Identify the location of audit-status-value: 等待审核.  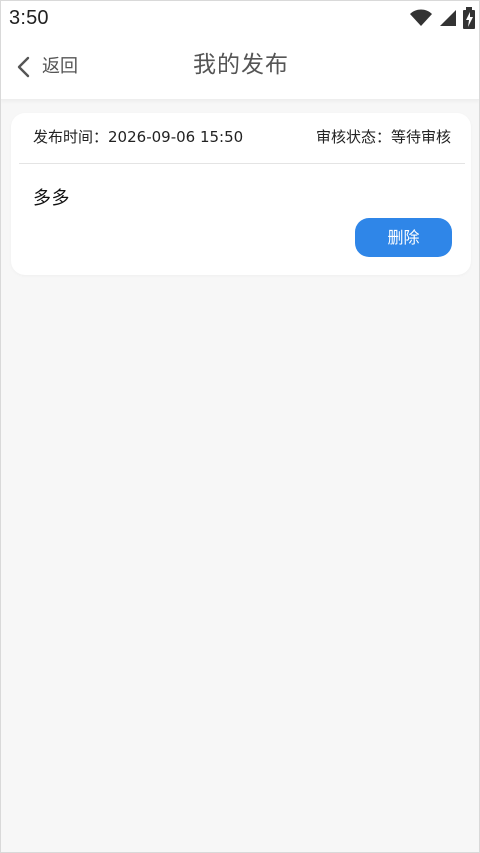
(420, 137).